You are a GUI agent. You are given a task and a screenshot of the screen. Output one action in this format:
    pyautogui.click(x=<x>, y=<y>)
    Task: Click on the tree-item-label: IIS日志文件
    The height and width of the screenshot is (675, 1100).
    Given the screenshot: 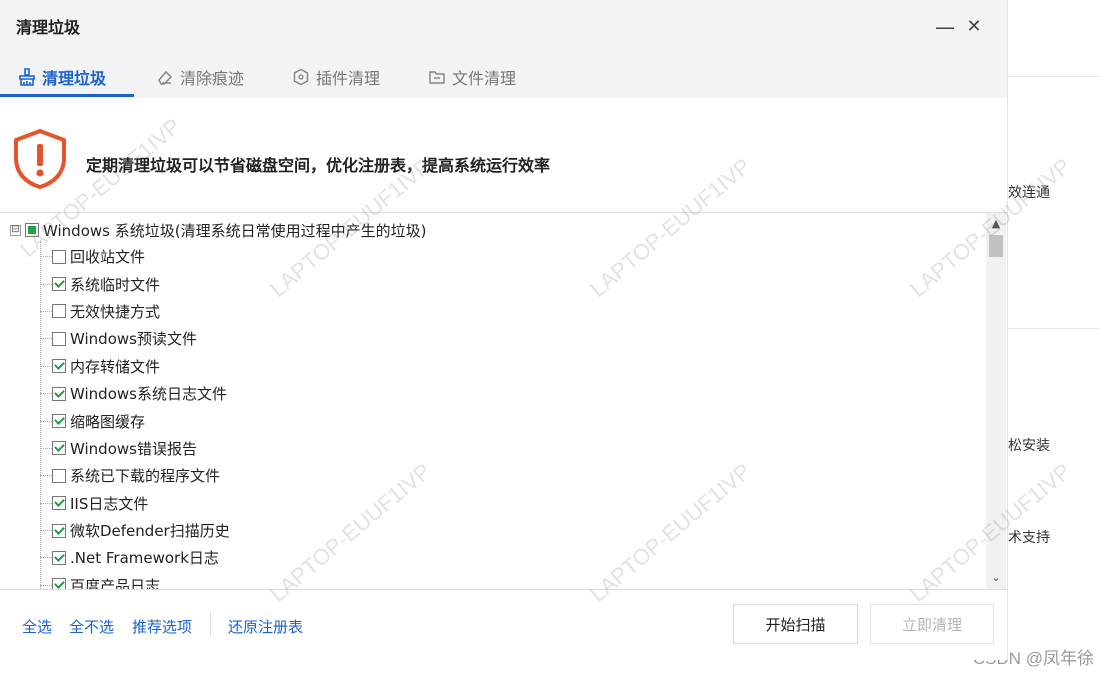 What is the action you would take?
    pyautogui.click(x=109, y=503)
    